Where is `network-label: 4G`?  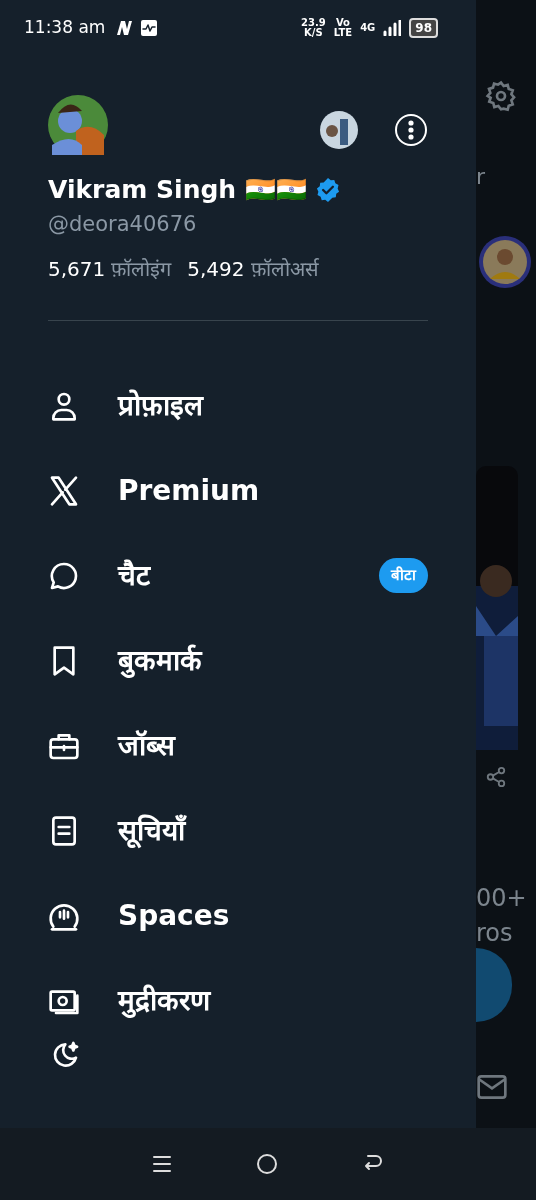
network-label: 4G is located at coordinates (368, 27).